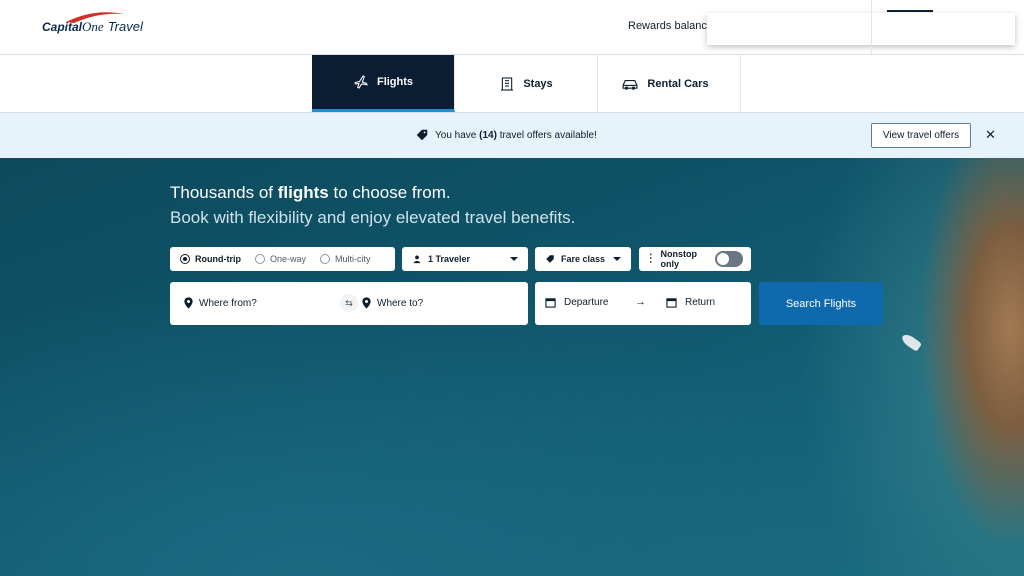 The width and height of the screenshot is (1024, 576). What do you see at coordinates (546, 135) in the screenshot?
I see `offer-suffix: travel offers available!` at bounding box center [546, 135].